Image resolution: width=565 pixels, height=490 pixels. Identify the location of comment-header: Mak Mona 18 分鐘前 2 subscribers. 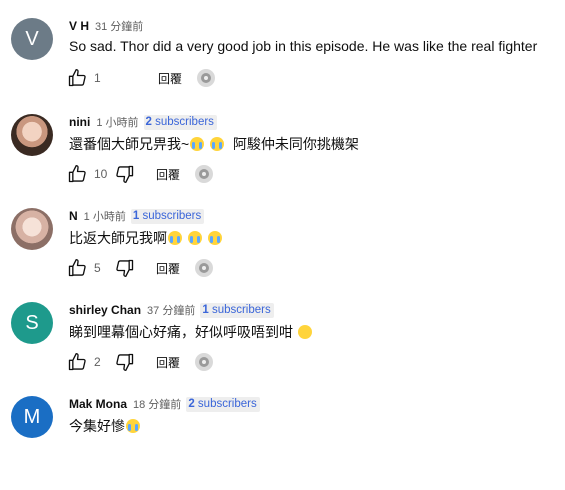
(164, 404).